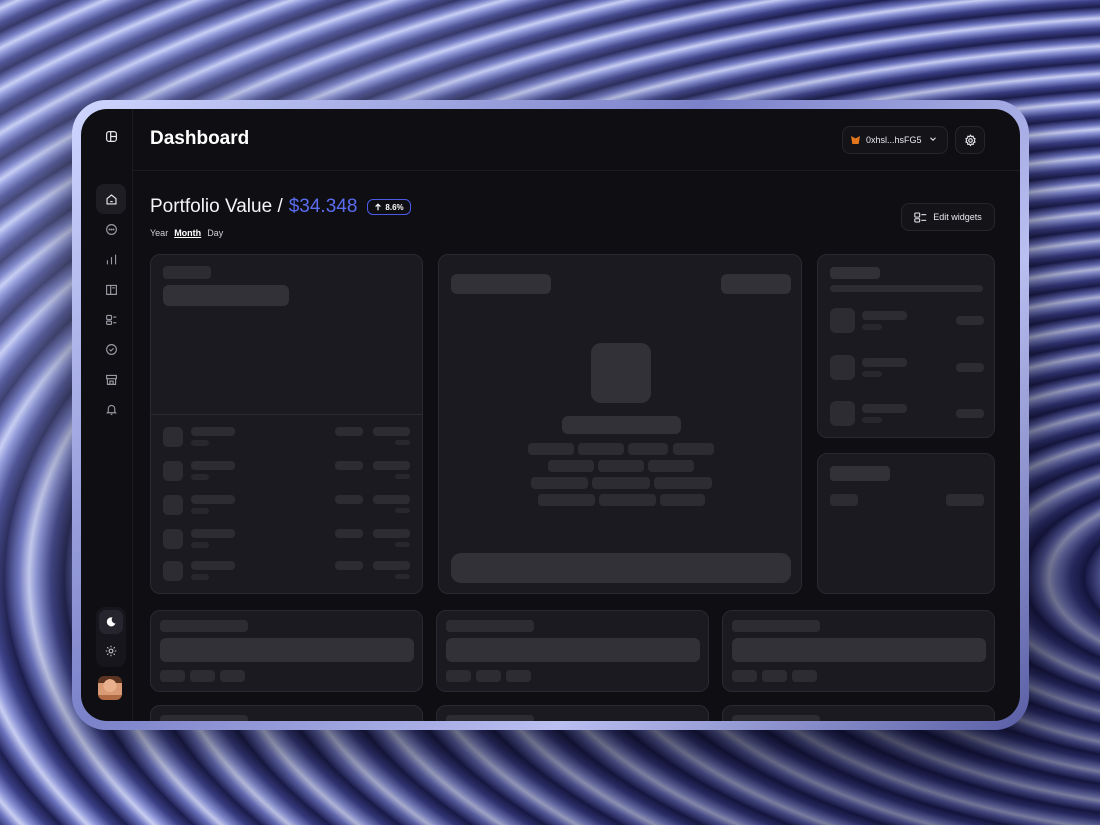  I want to click on widget-card-right-top, so click(906, 346).